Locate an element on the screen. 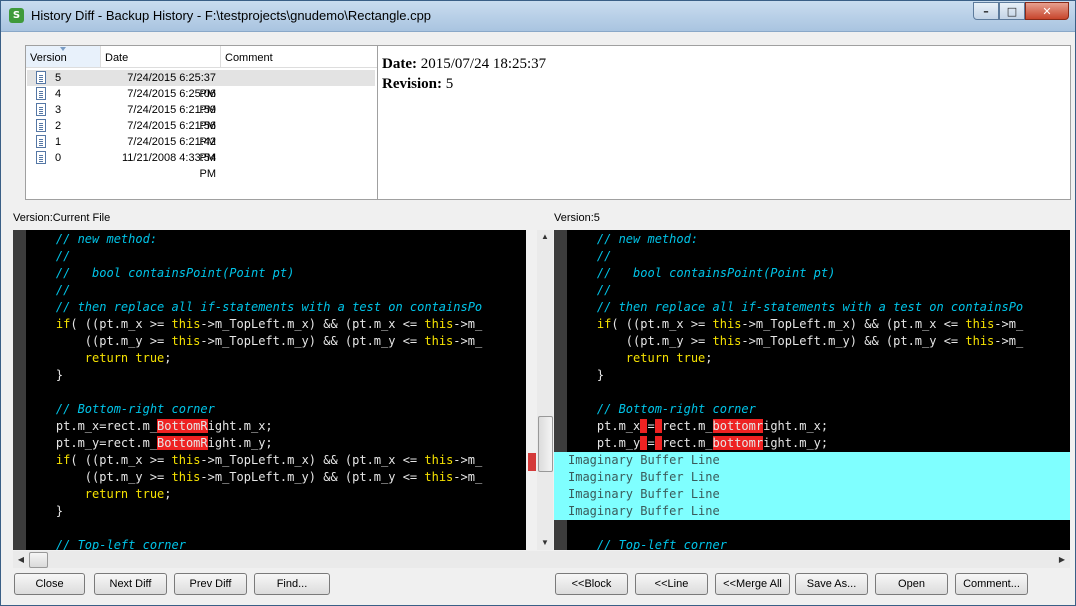  maximize-button: □ is located at coordinates (1012, 11).